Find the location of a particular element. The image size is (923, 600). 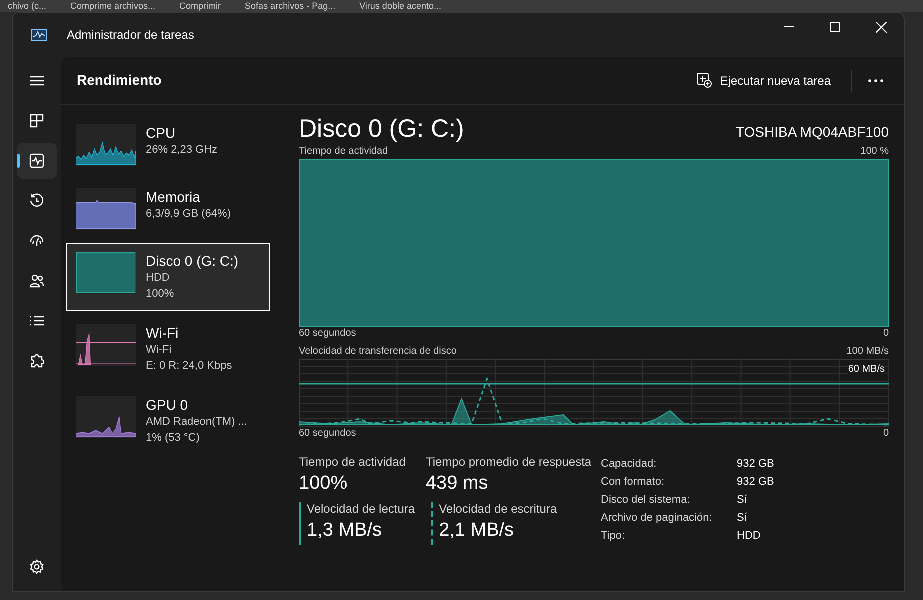

device-item: GPU 0 AMD Radeon(TM) ... 1% (53 °C) is located at coordinates (168, 421).